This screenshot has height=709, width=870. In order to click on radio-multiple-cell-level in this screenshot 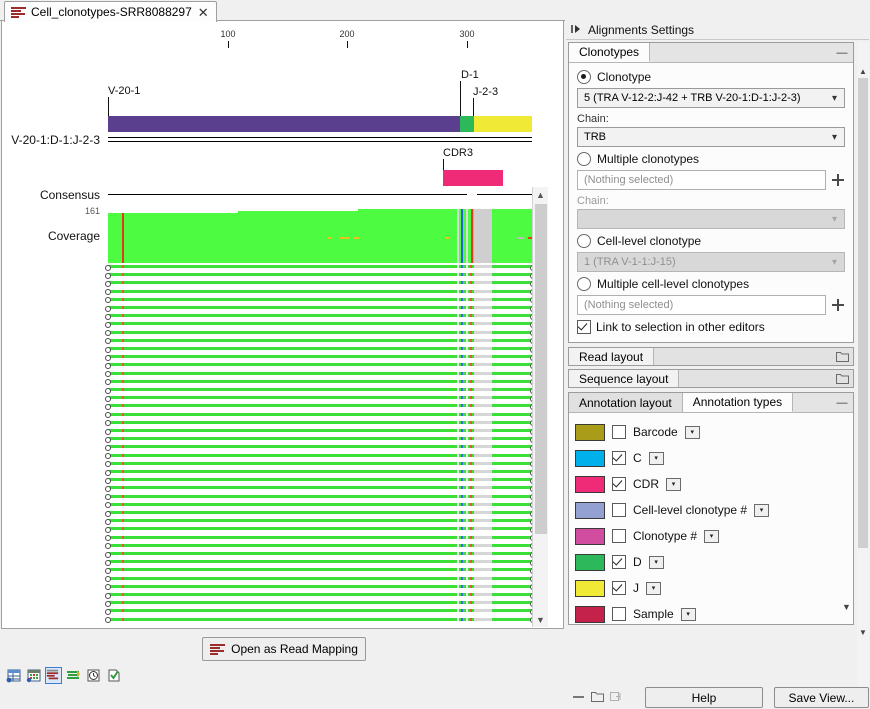, I will do `click(584, 284)`.